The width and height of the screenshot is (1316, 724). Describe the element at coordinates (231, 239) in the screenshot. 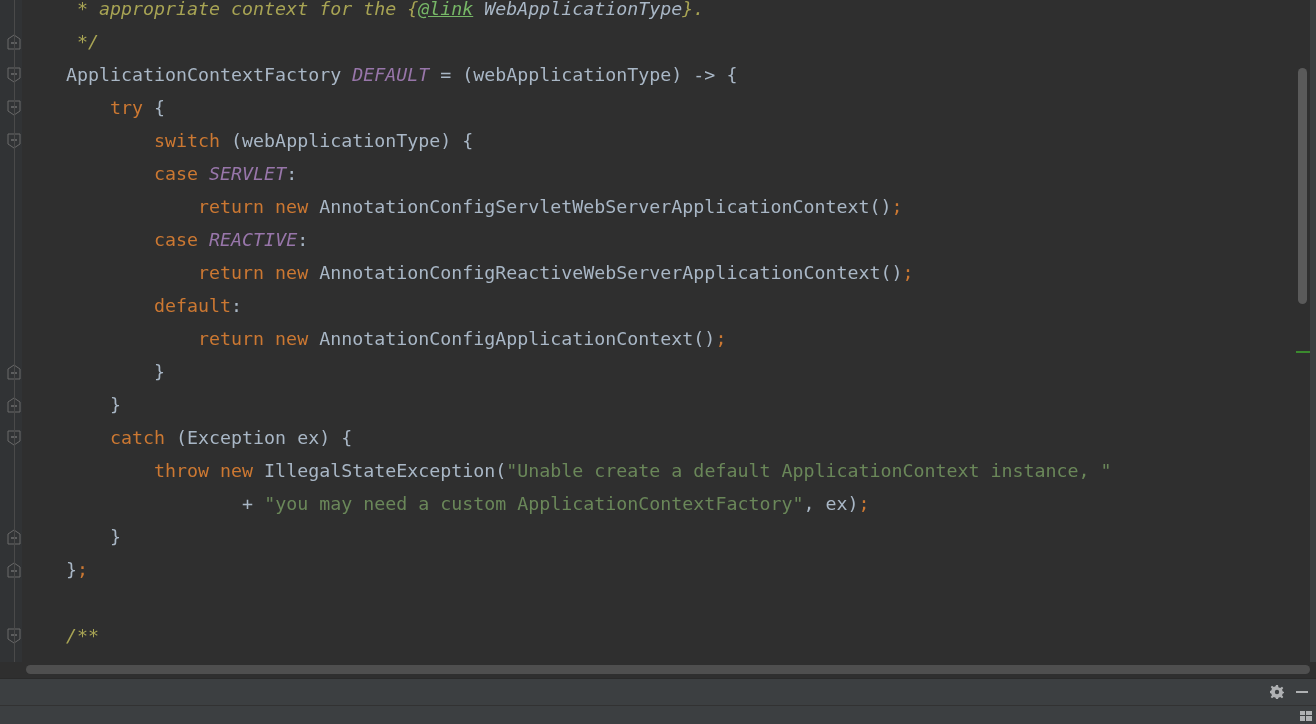

I see `code-line: case REACTIVE:` at that location.